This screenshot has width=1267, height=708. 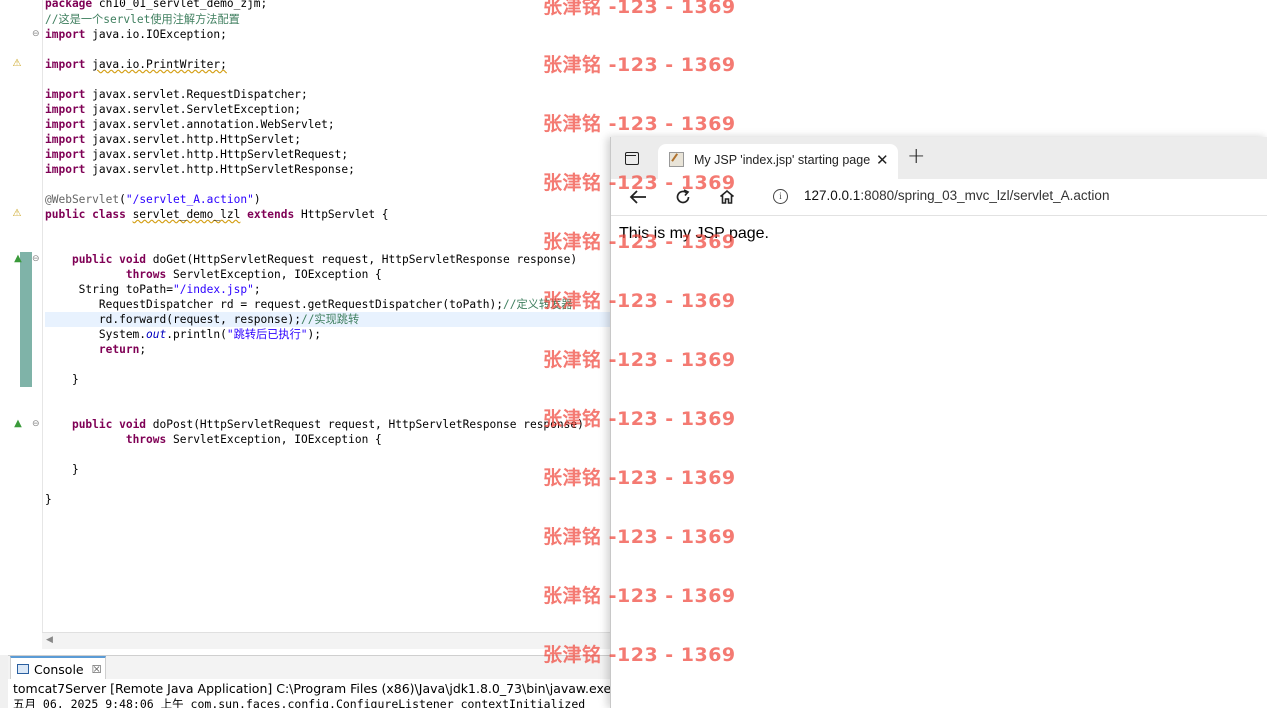 I want to click on console-tab-label: Console, so click(x=59, y=669).